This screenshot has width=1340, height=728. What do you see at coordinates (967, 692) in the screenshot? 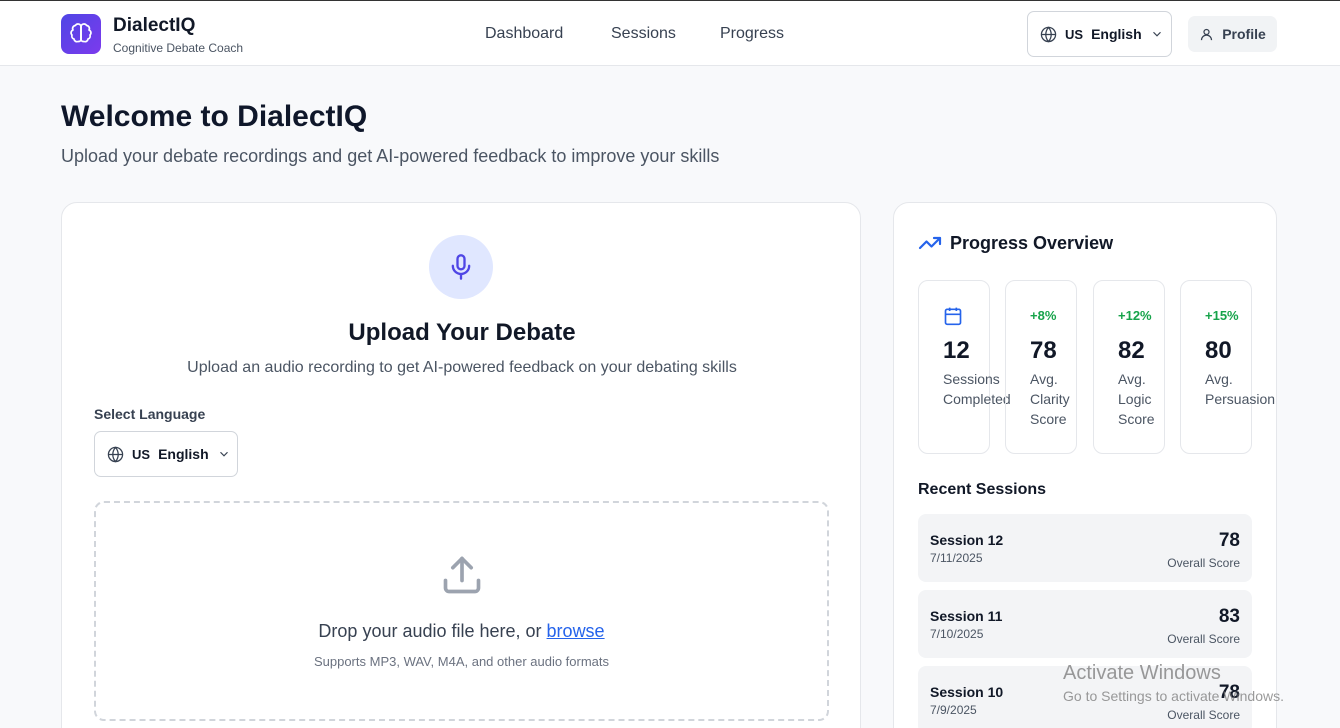
I see `session-name: Session 10` at bounding box center [967, 692].